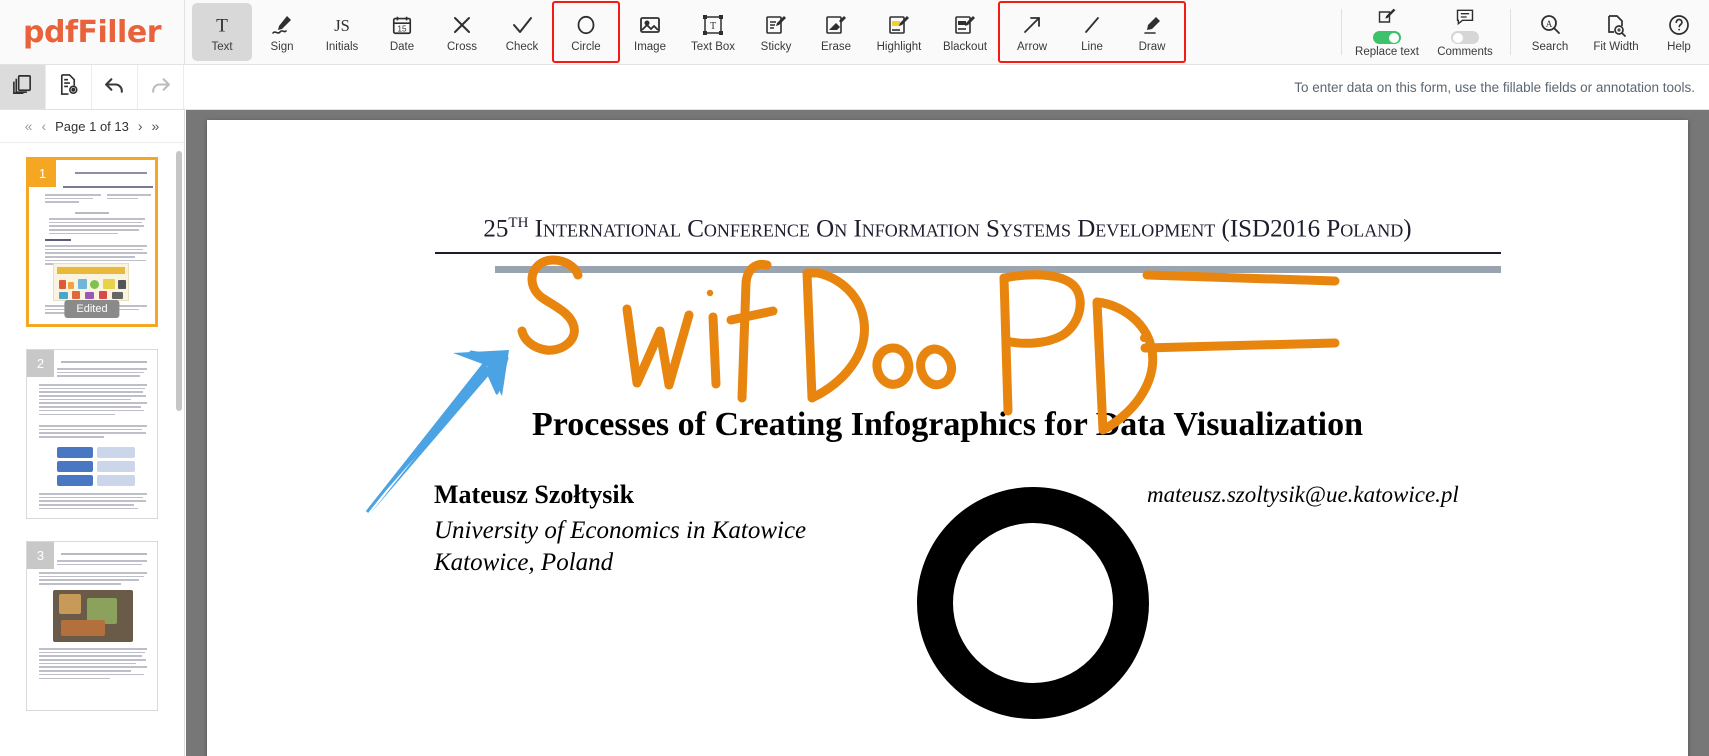 This screenshot has height=756, width=1709. I want to click on toggle-label: Replace text, so click(1387, 52).